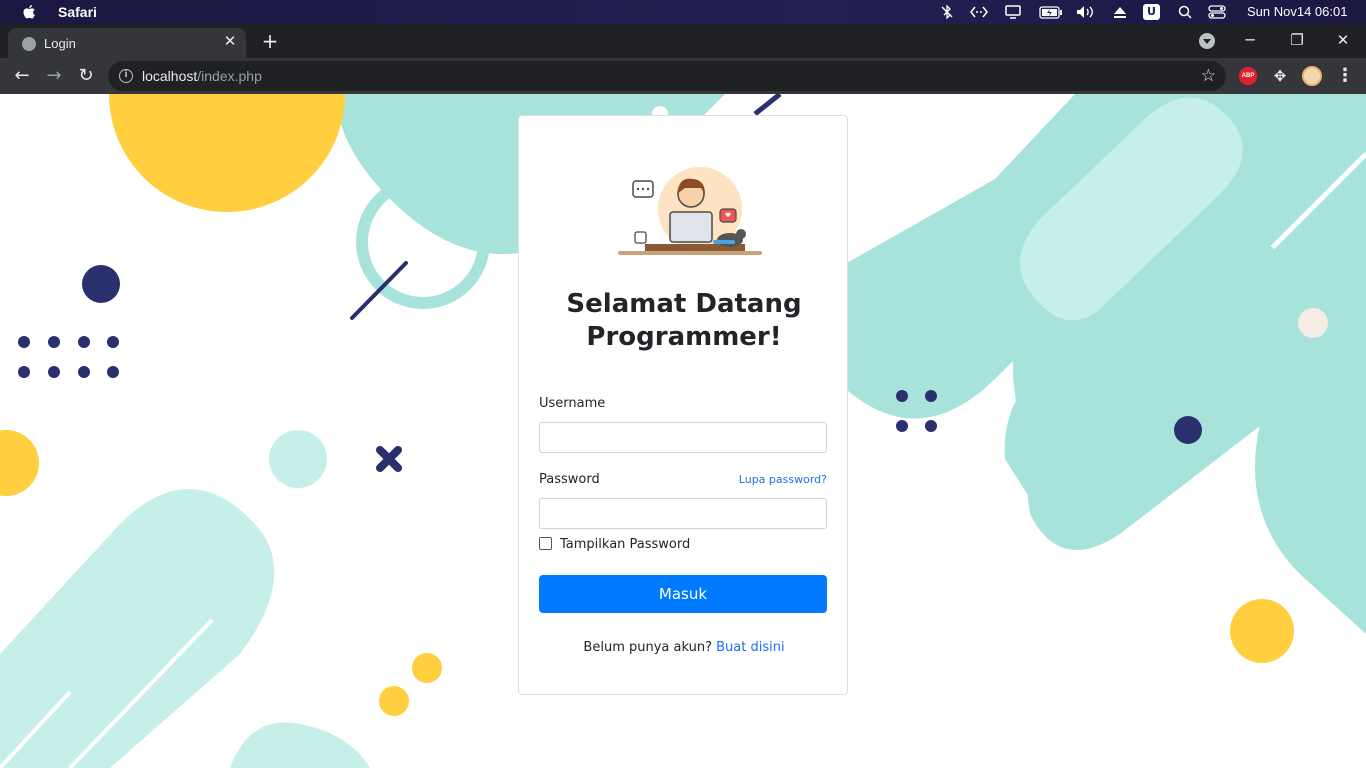 The height and width of the screenshot is (768, 1366). I want to click on search-icon, so click(1185, 12).